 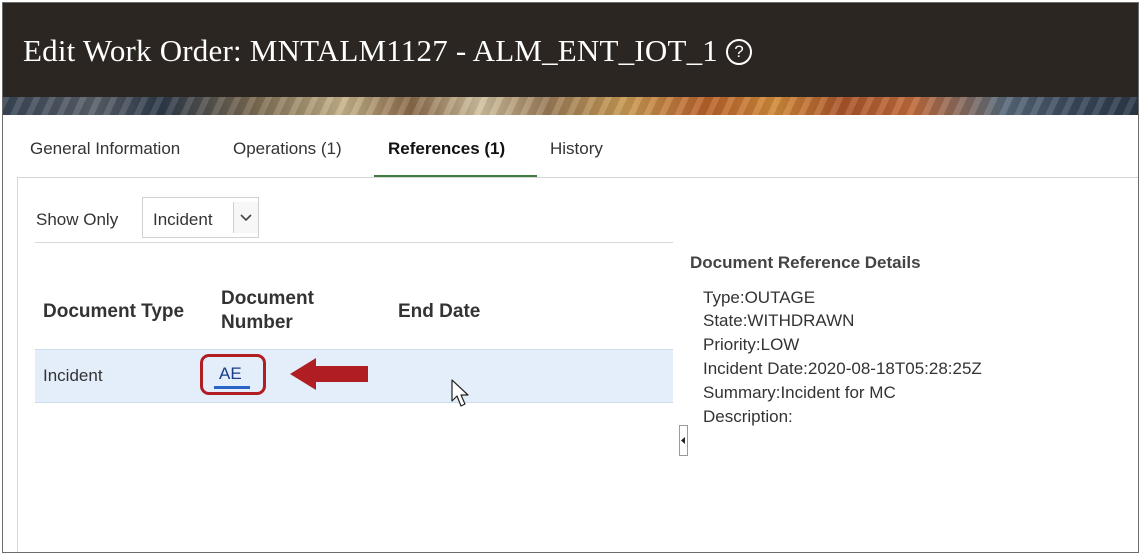 I want to click on cell-document-type: Incident, so click(x=73, y=375).